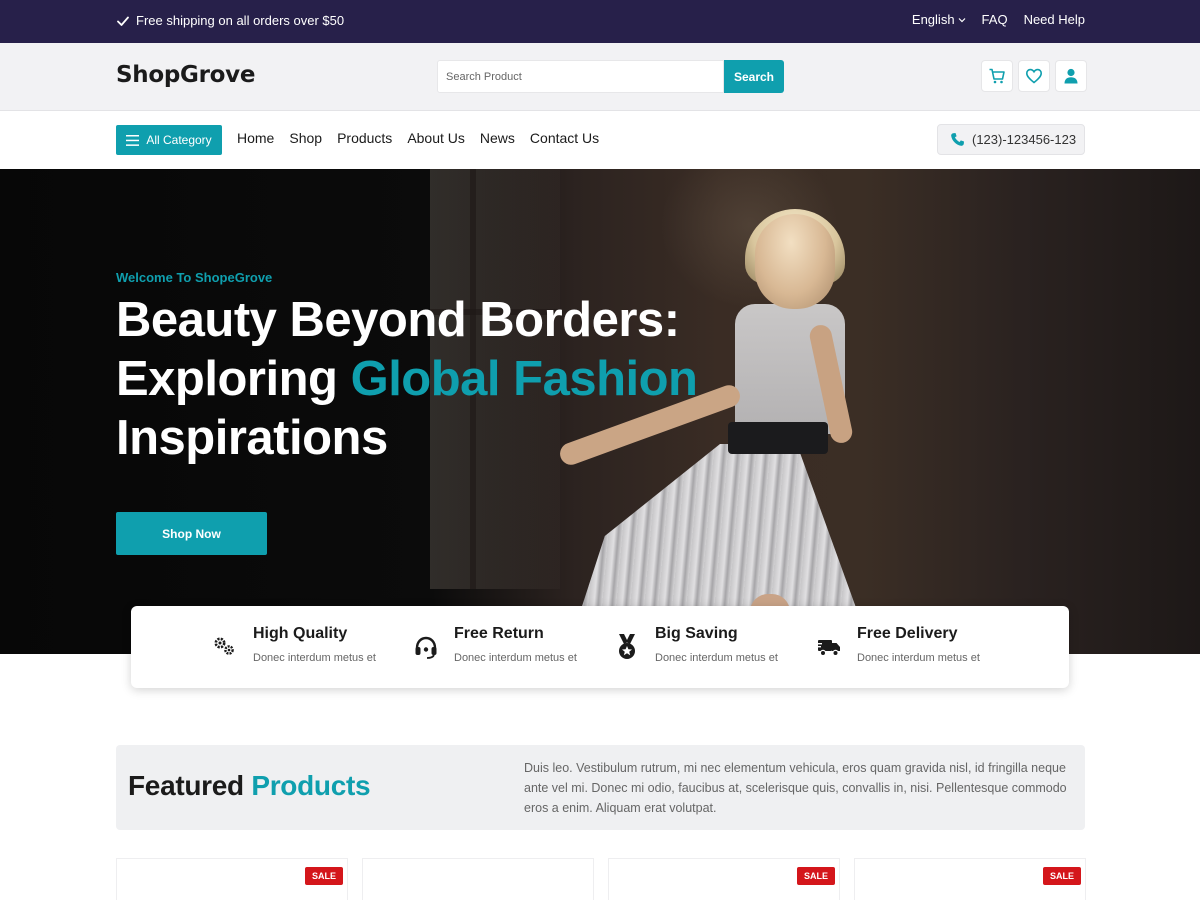 The width and height of the screenshot is (1200, 900). I want to click on nav-shop: Shop, so click(305, 138).